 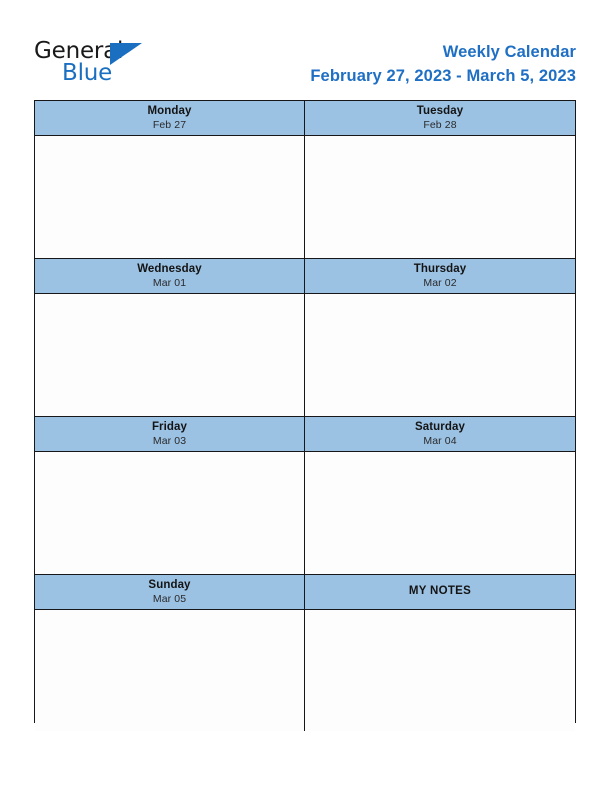 I want to click on notes-title-label: MY NOTES, so click(x=440, y=591).